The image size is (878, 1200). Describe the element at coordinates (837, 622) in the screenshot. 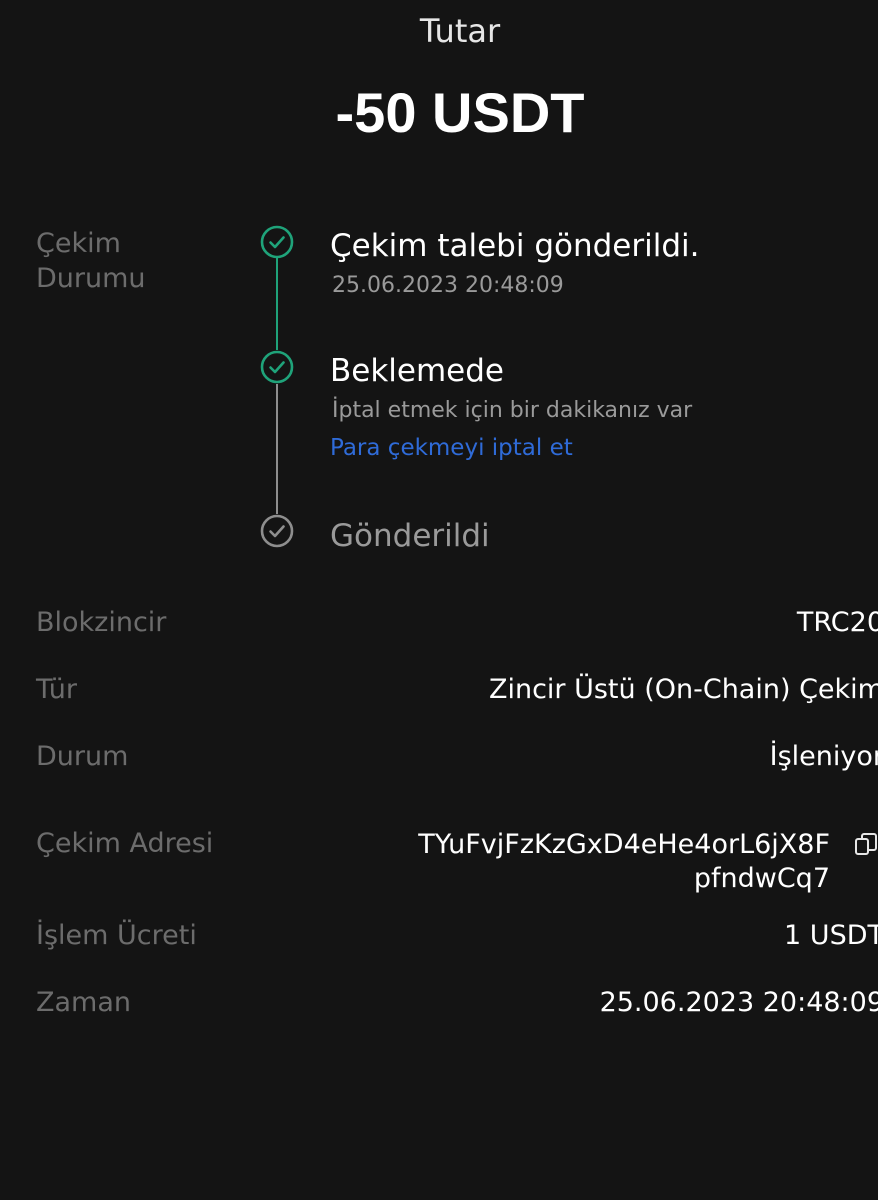

I see `blockchain-value: TRC20` at that location.